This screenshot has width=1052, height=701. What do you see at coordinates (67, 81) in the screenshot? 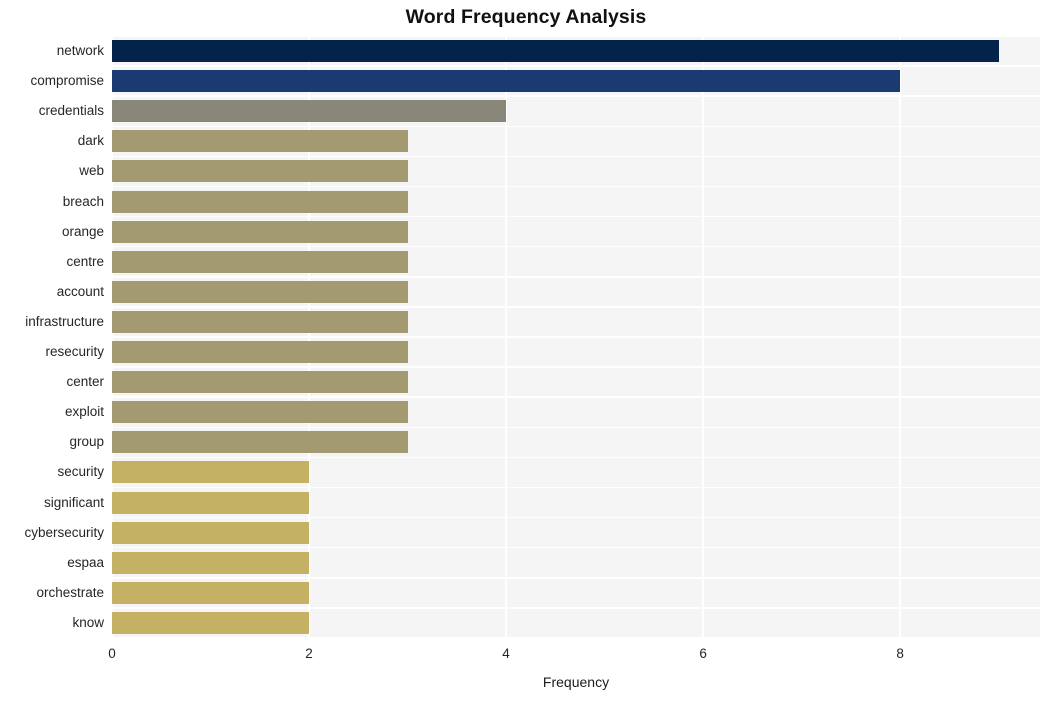
I see `y-axis-tick-label: compromise` at bounding box center [67, 81].